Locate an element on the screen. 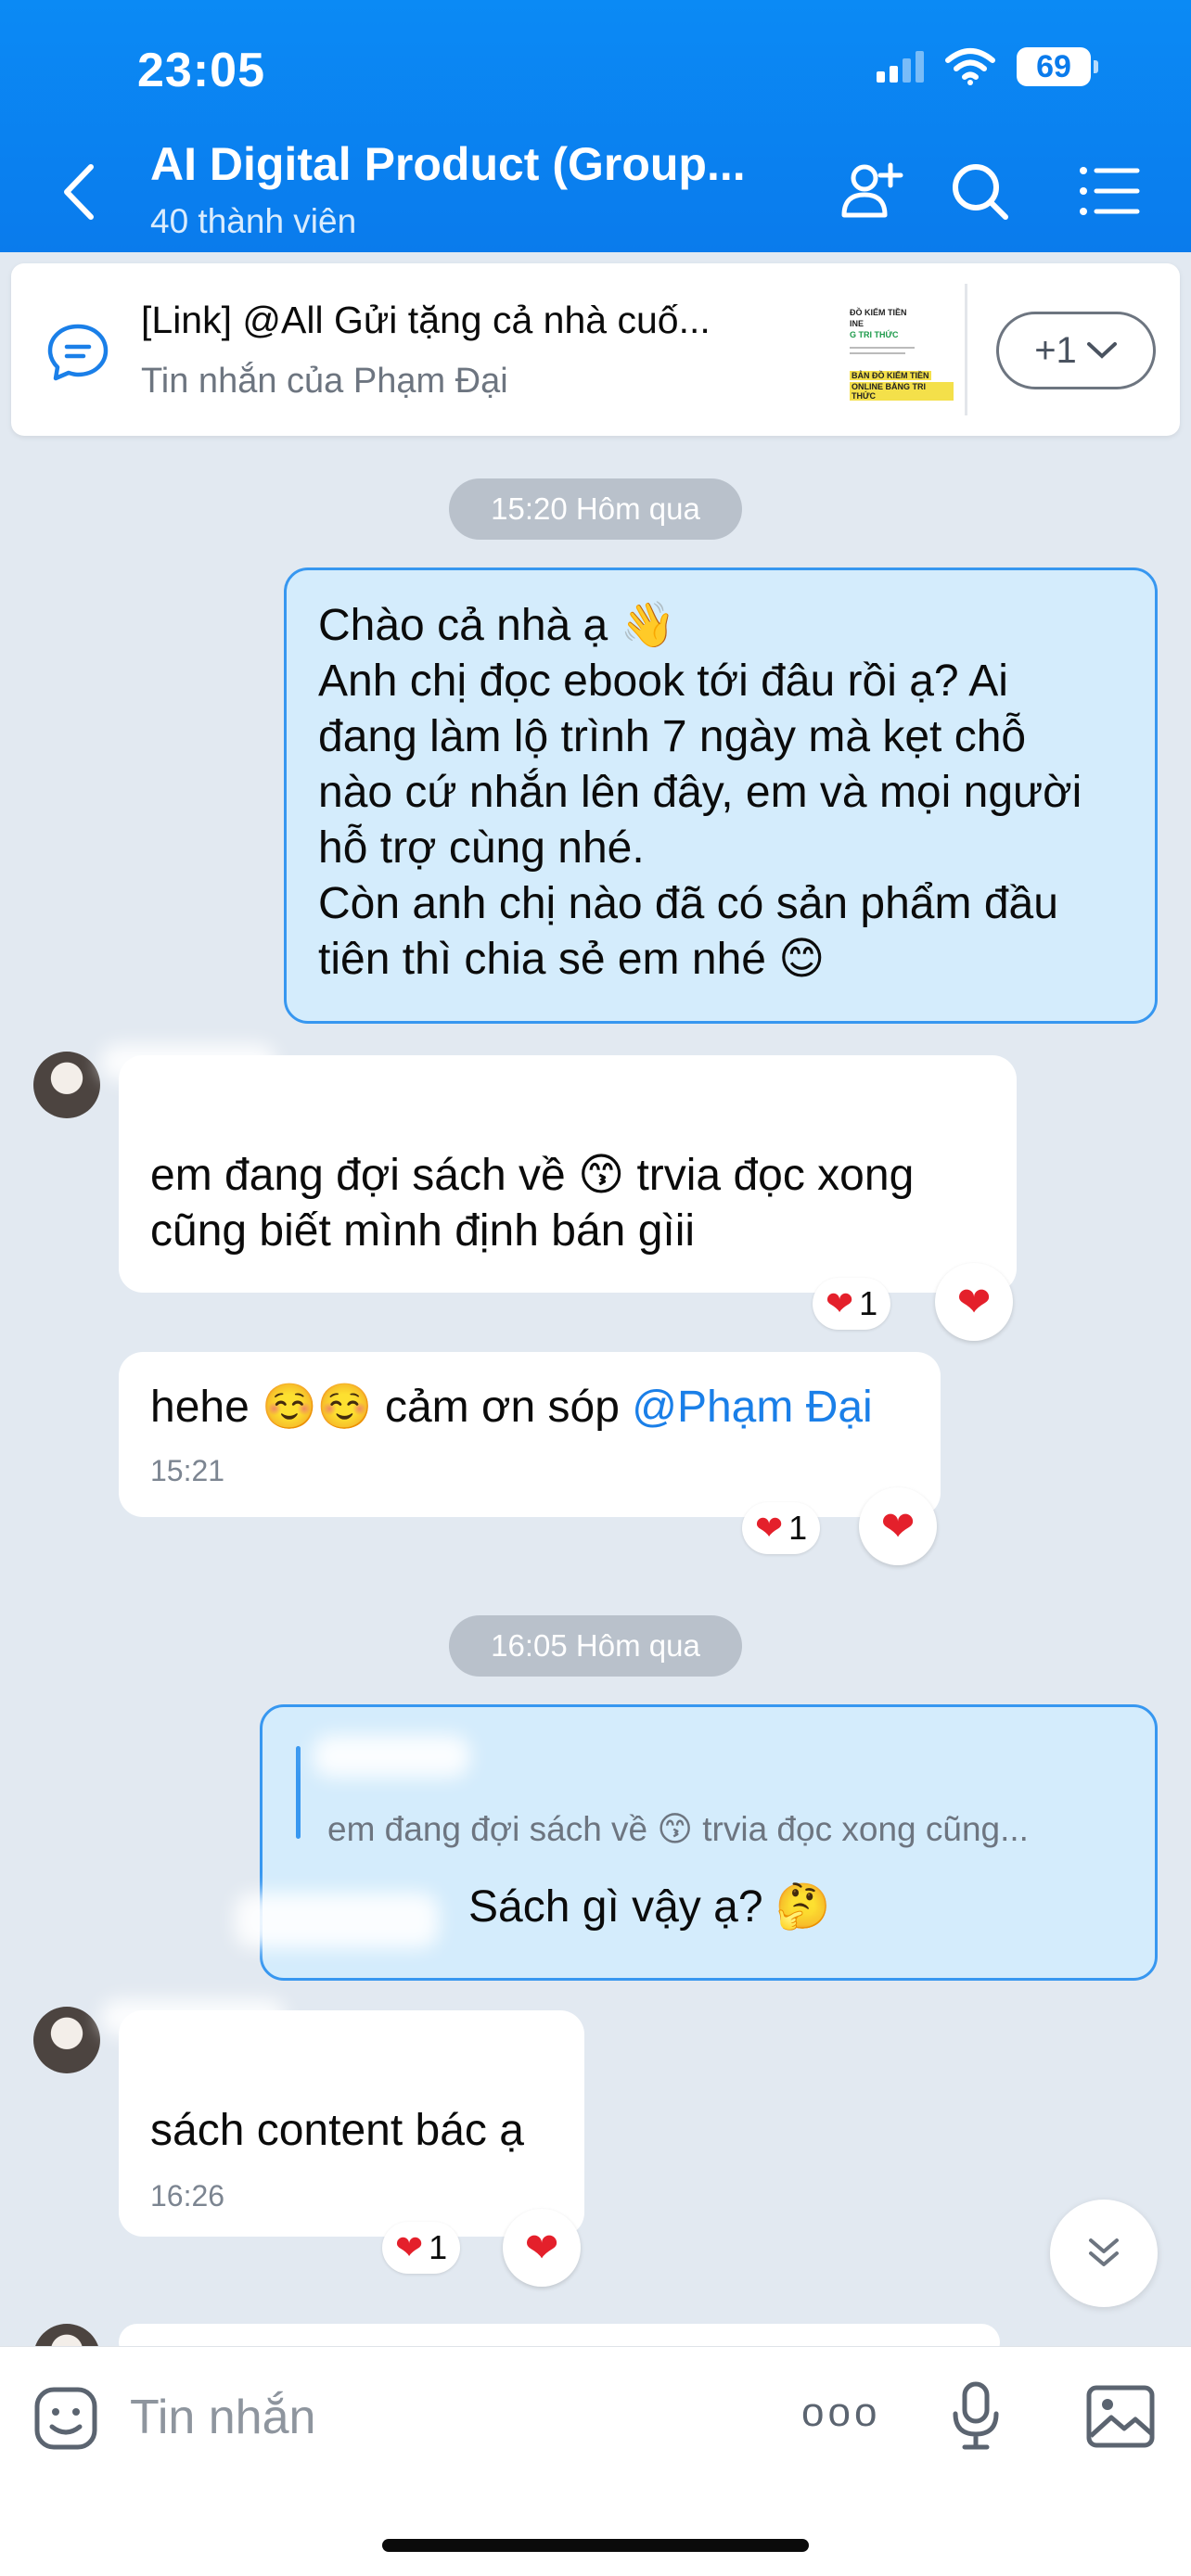 The width and height of the screenshot is (1191, 2576). double-chevron-down-icon is located at coordinates (1104, 2252).